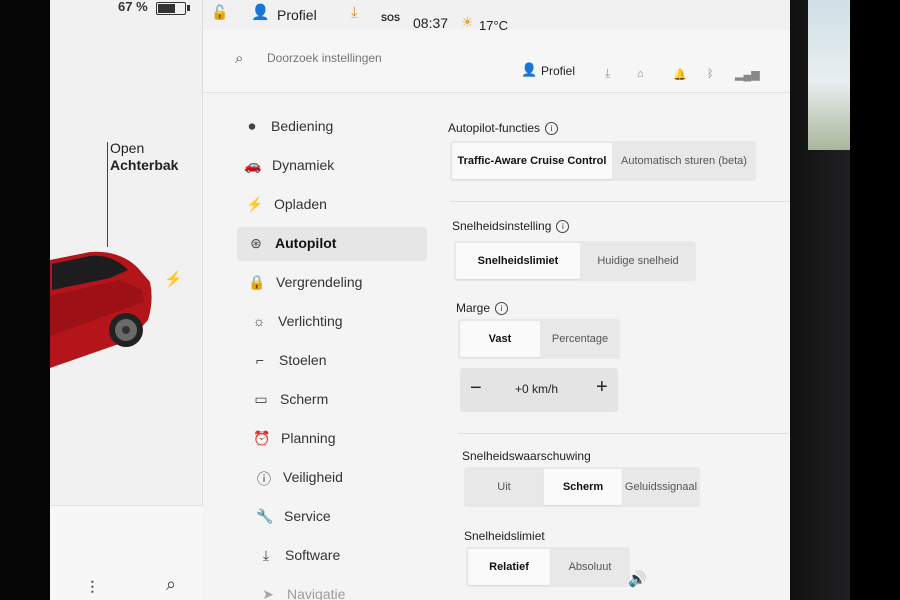 This screenshot has height=600, width=900. What do you see at coordinates (336, 361) in the screenshot?
I see `nav-item-stoelen: ⌐ Stoelen` at bounding box center [336, 361].